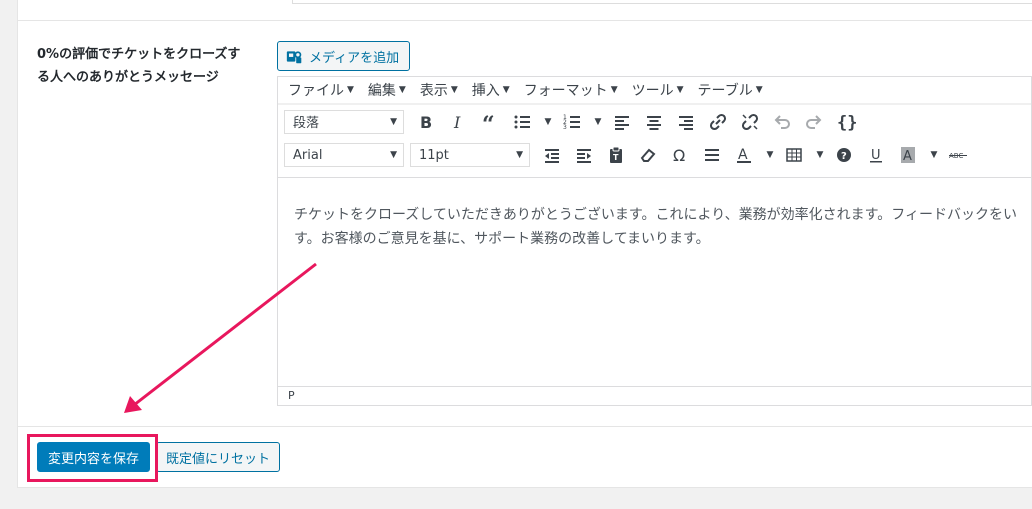 This screenshot has height=509, width=1032. I want to click on italic-icon: I, so click(458, 122).